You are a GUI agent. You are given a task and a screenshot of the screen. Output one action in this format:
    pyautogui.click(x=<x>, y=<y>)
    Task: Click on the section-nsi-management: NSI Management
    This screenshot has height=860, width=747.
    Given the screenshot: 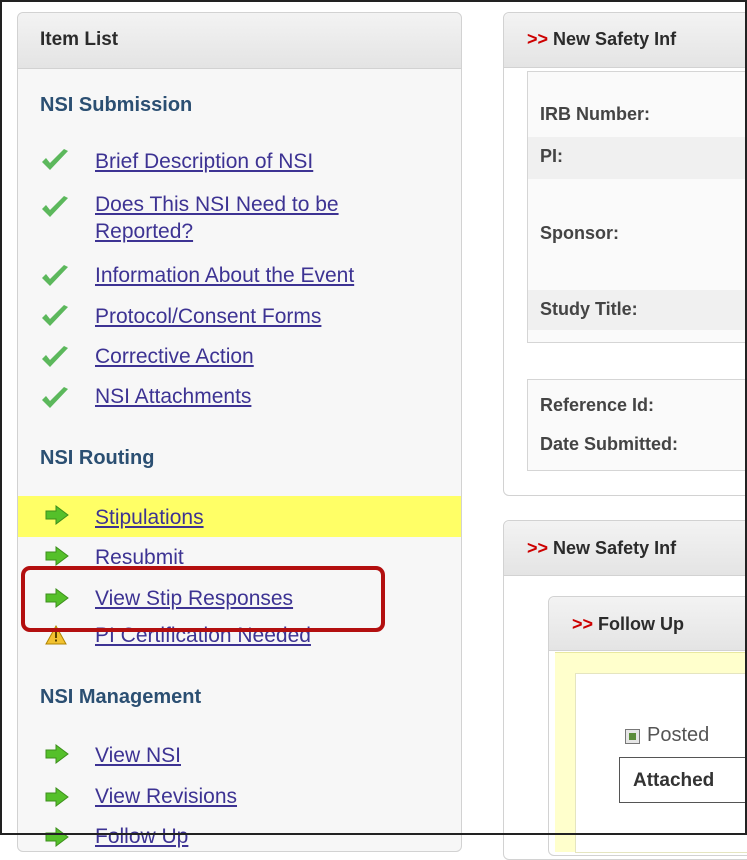 What is the action you would take?
    pyautogui.click(x=121, y=697)
    